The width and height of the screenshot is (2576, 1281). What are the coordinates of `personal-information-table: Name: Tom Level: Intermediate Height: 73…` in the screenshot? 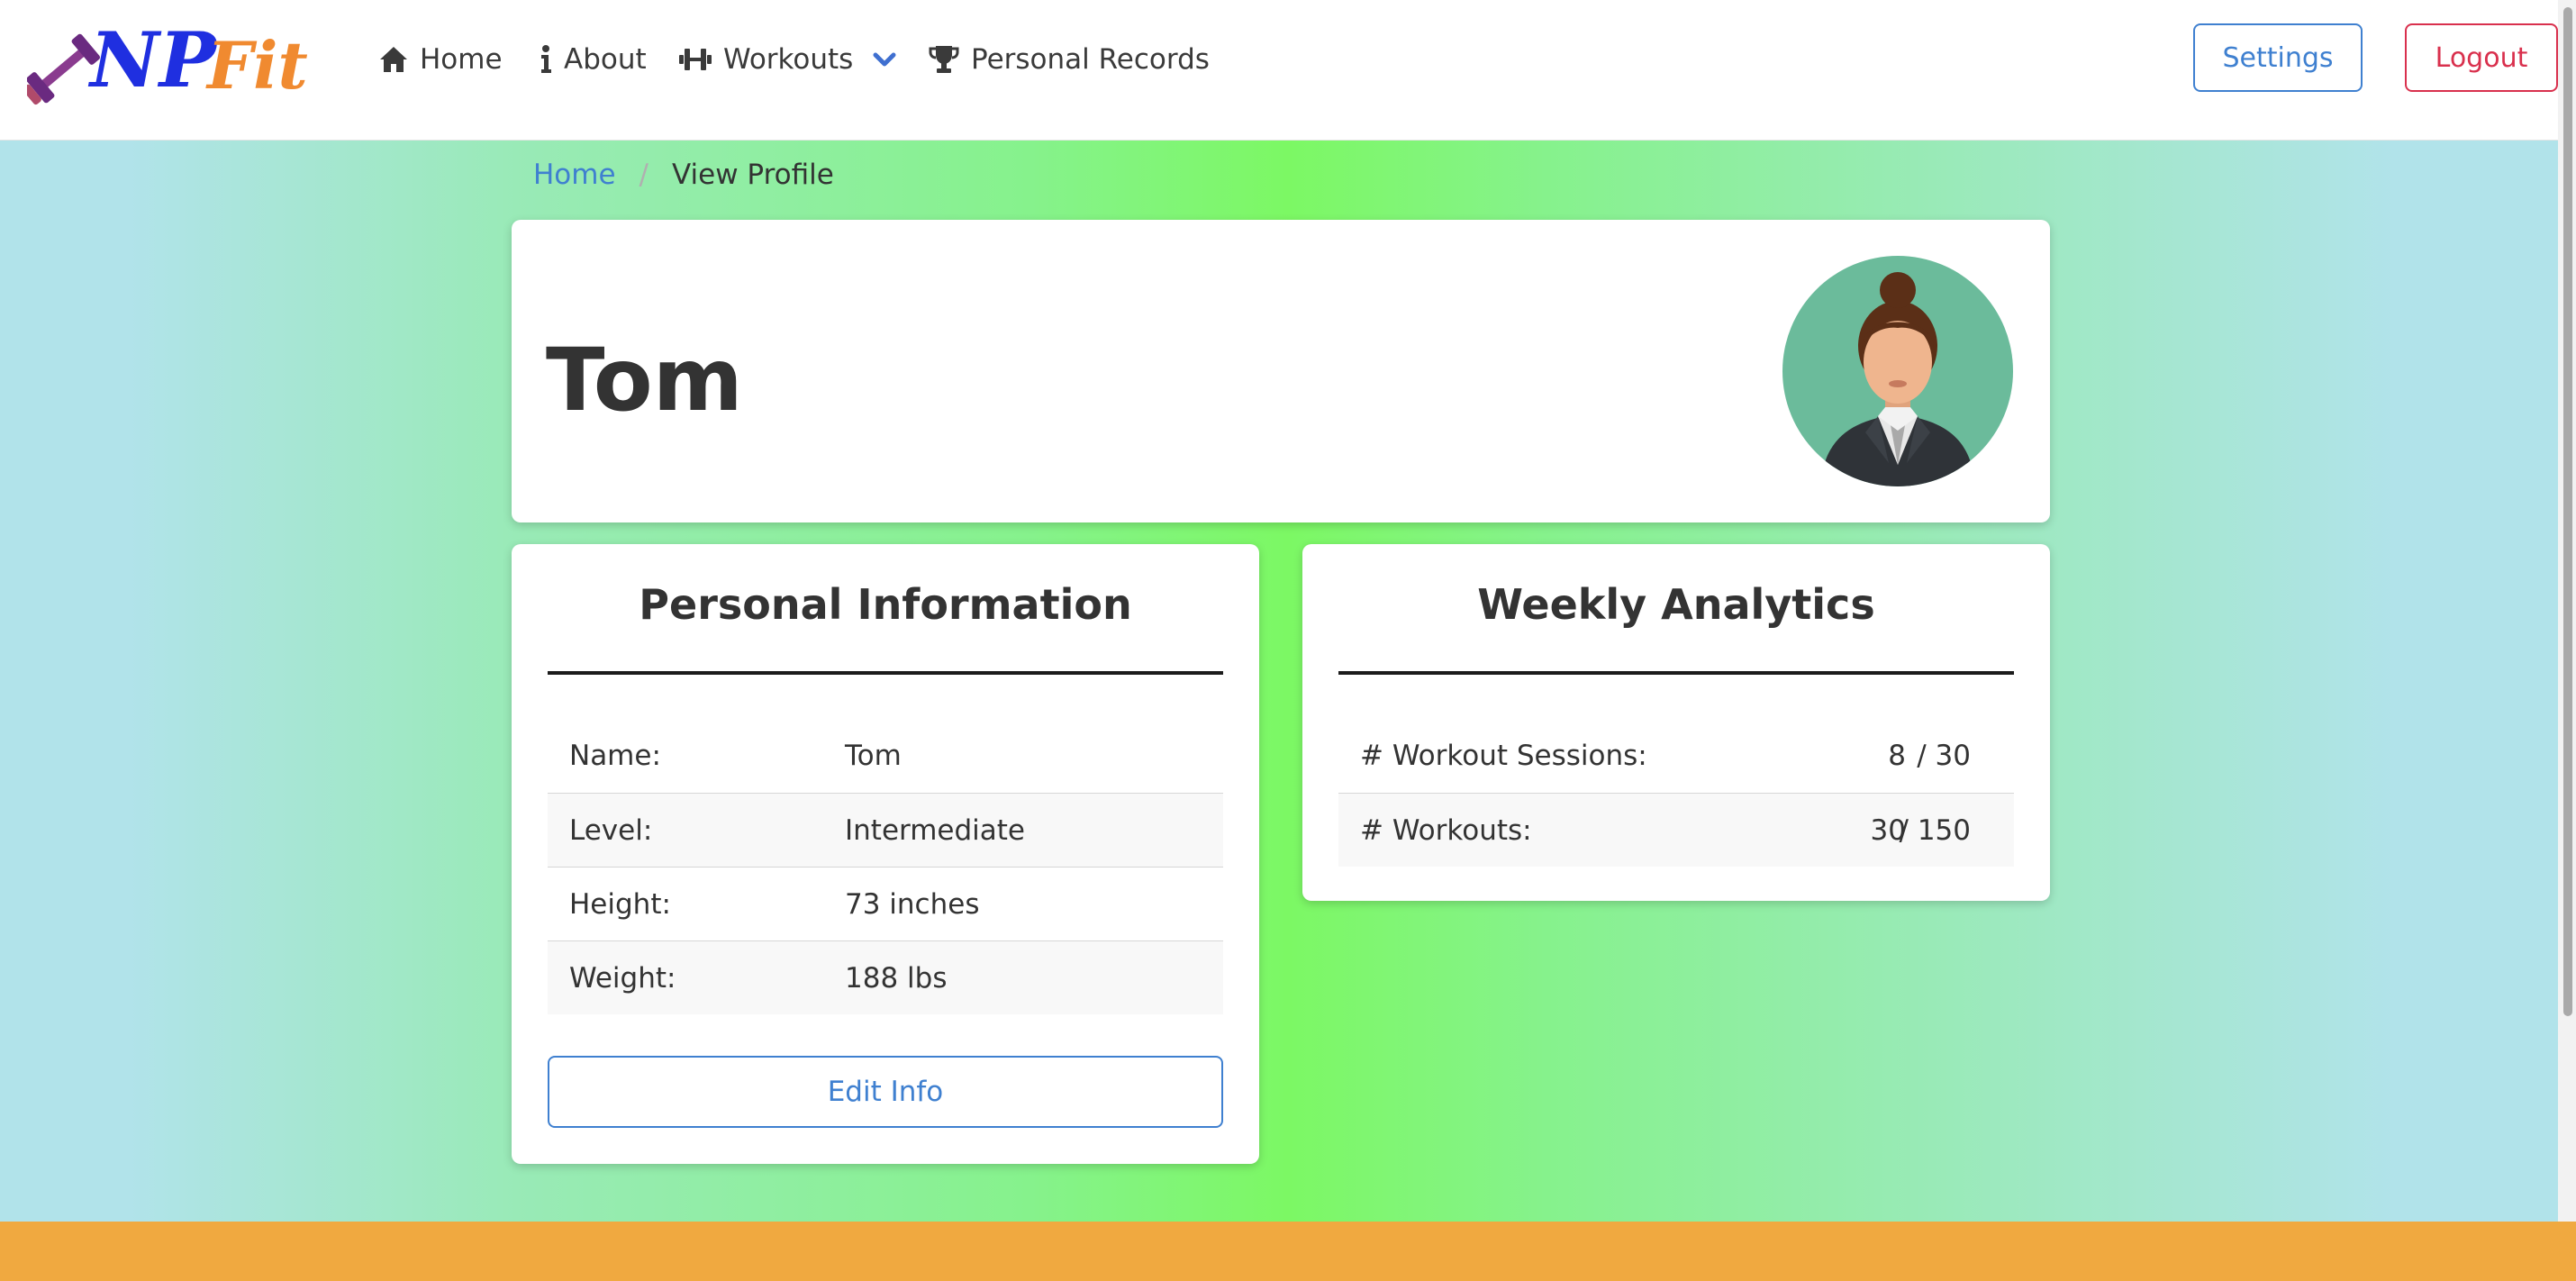 It's located at (885, 866).